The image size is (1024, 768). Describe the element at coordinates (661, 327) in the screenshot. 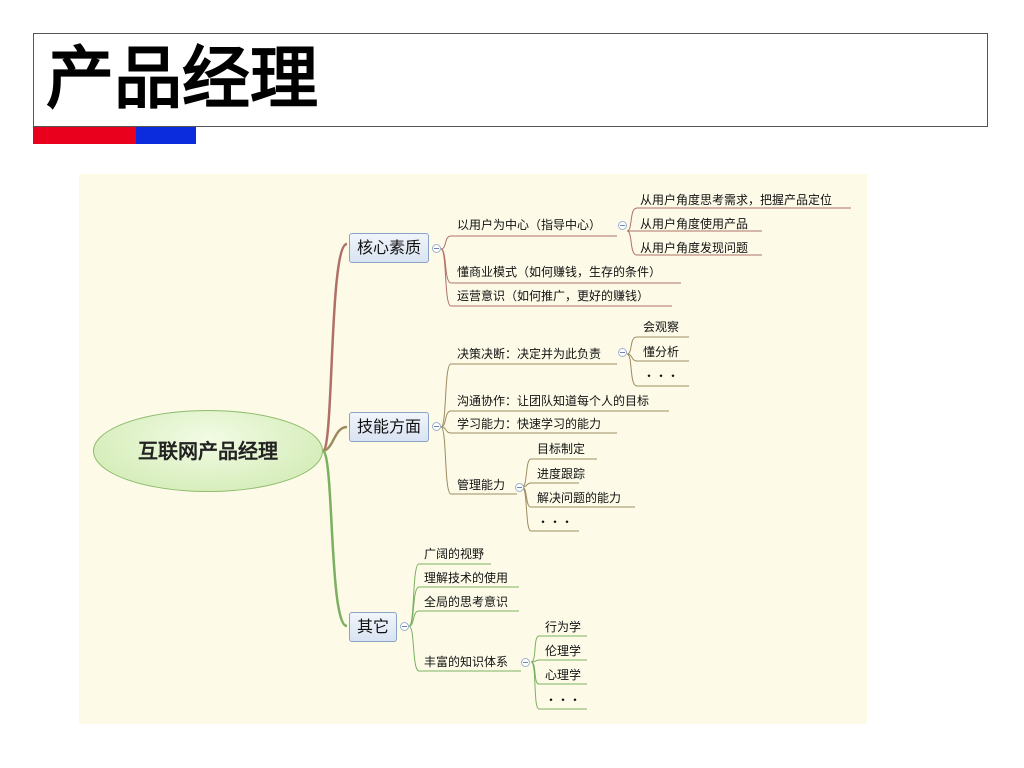

I see `leaf-node: 会观察` at that location.